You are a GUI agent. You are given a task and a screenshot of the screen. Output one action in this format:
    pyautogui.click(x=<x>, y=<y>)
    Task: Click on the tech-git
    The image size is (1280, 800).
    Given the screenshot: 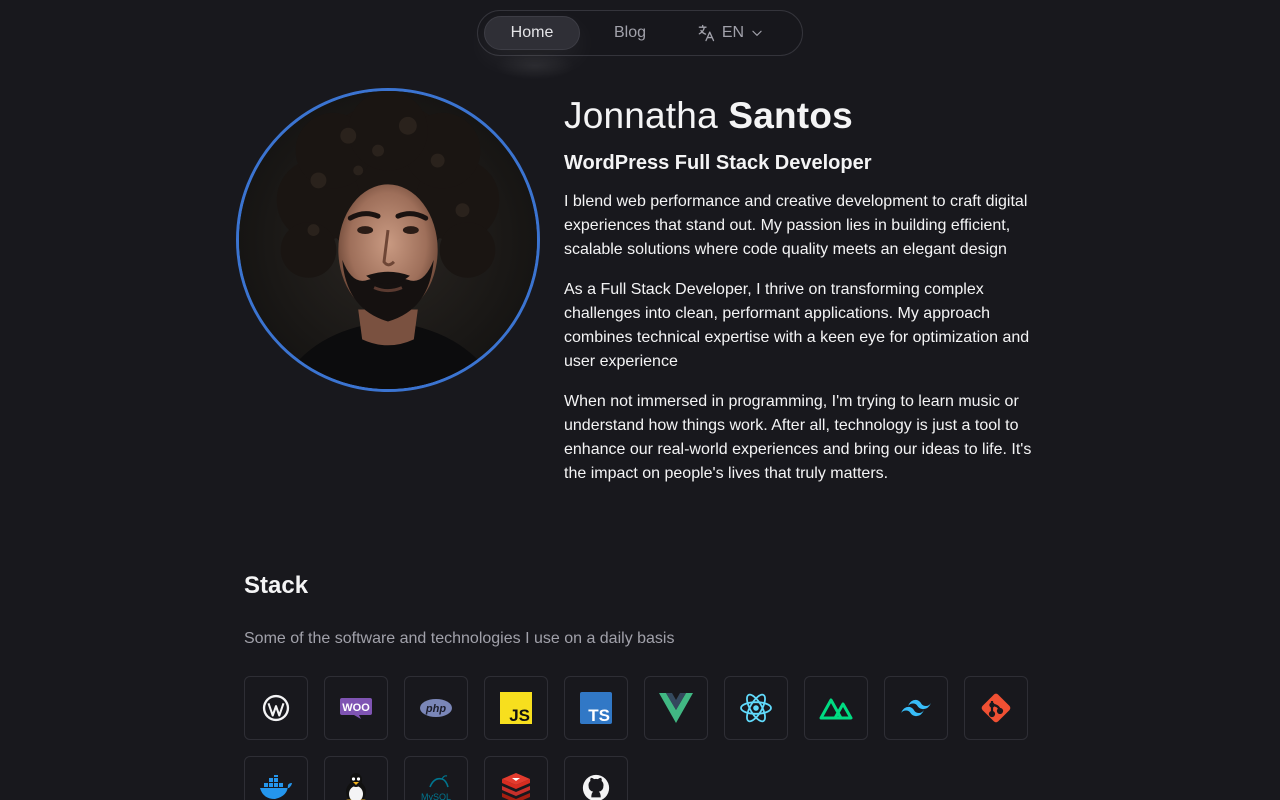 What is the action you would take?
    pyautogui.click(x=996, y=708)
    